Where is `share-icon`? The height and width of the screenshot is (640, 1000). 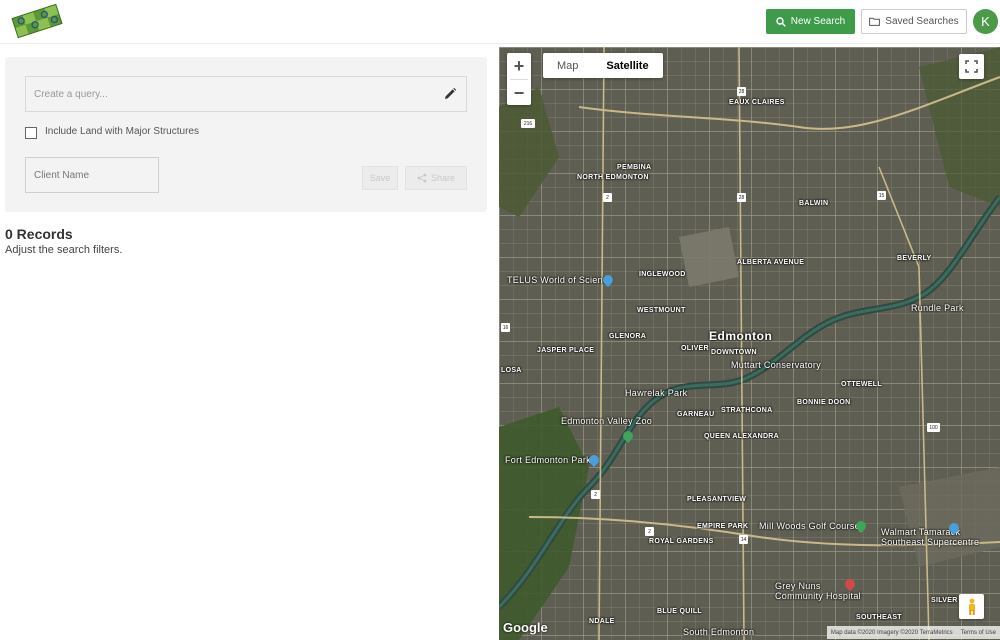
share-icon is located at coordinates (422, 178).